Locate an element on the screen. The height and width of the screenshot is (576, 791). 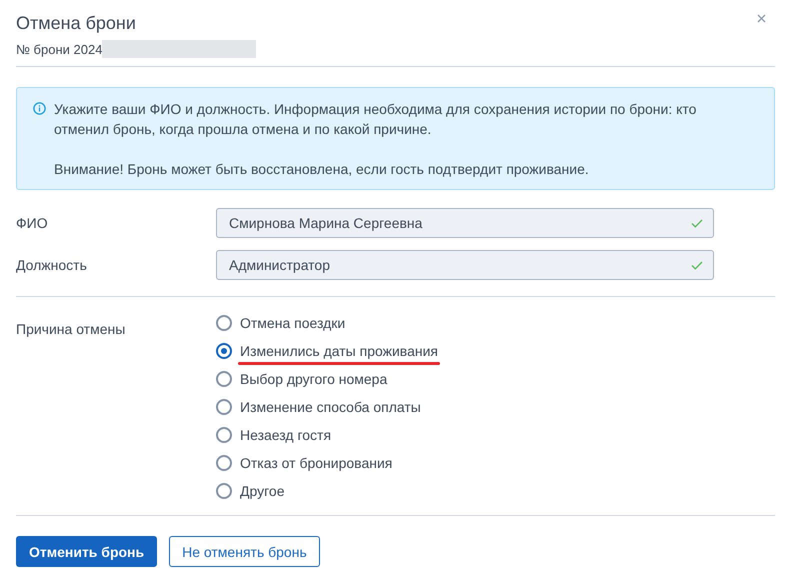
option-label: Выбор другого номера is located at coordinates (314, 379).